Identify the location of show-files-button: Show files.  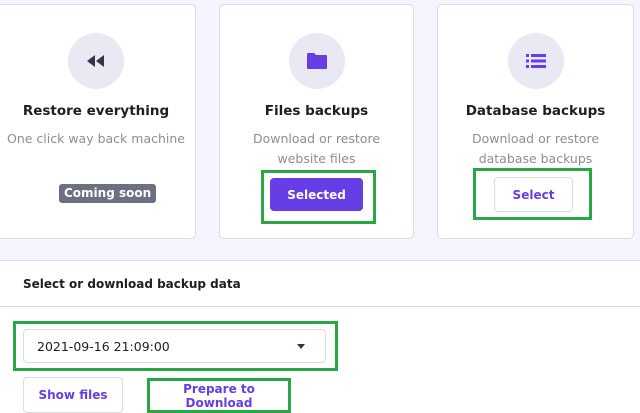
(73, 395).